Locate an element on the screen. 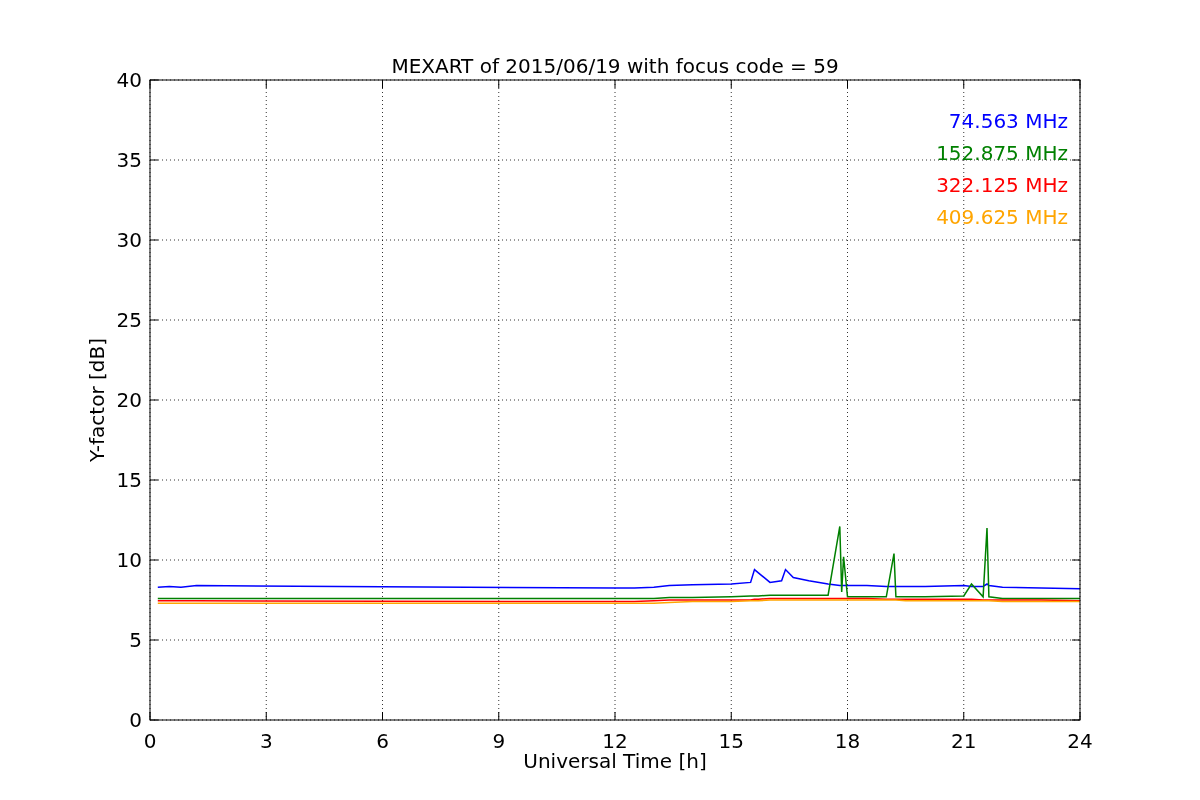 The image size is (1200, 800). tick-label: 21 is located at coordinates (964, 741).